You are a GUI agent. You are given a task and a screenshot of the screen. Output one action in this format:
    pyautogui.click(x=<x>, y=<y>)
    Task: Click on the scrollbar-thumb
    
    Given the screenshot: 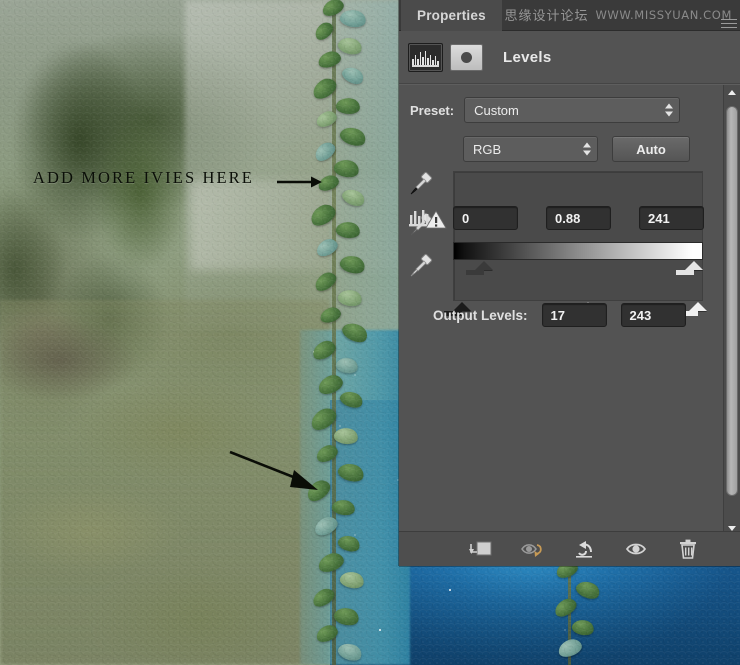 What is the action you would take?
    pyautogui.click(x=732, y=301)
    